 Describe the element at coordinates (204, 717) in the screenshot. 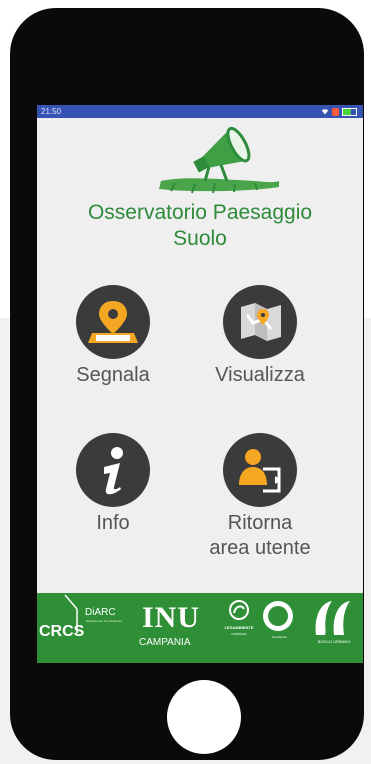

I see `home-button` at that location.